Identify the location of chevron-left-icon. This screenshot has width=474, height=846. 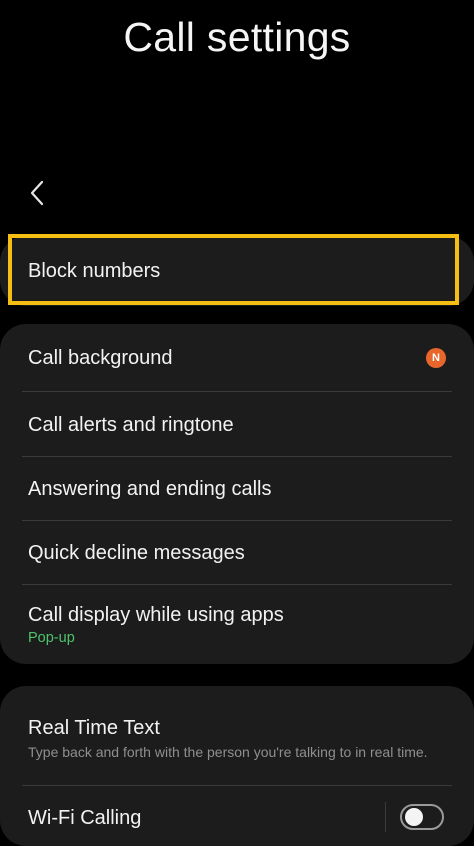
(37, 195).